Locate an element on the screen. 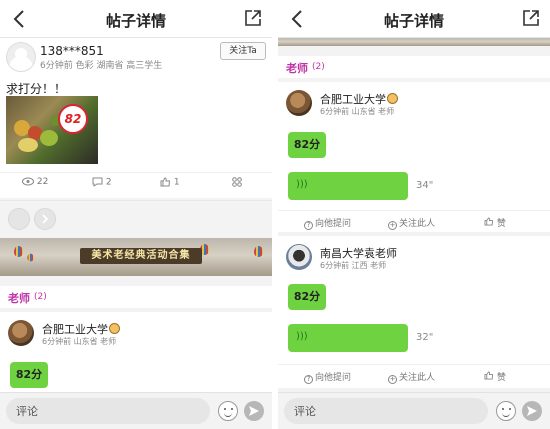 Image resolution: width=550 pixels, height=429 pixels. views-stat: 22 is located at coordinates (35, 182).